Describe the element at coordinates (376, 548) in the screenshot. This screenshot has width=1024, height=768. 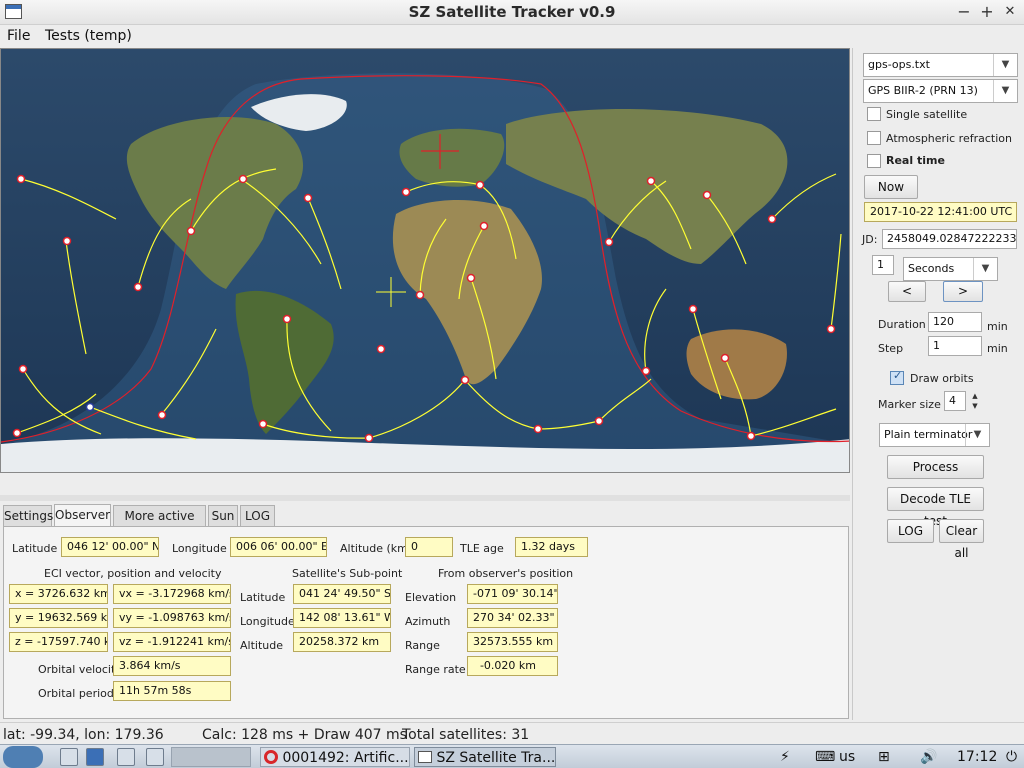
I see `observer-altitude-label: Altitude (km)` at that location.